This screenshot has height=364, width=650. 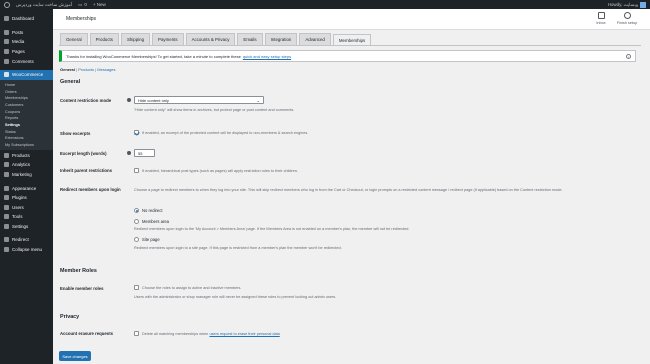 What do you see at coordinates (26, 145) in the screenshot?
I see `submenu-item-my-subscriptions: My Subscriptions` at bounding box center [26, 145].